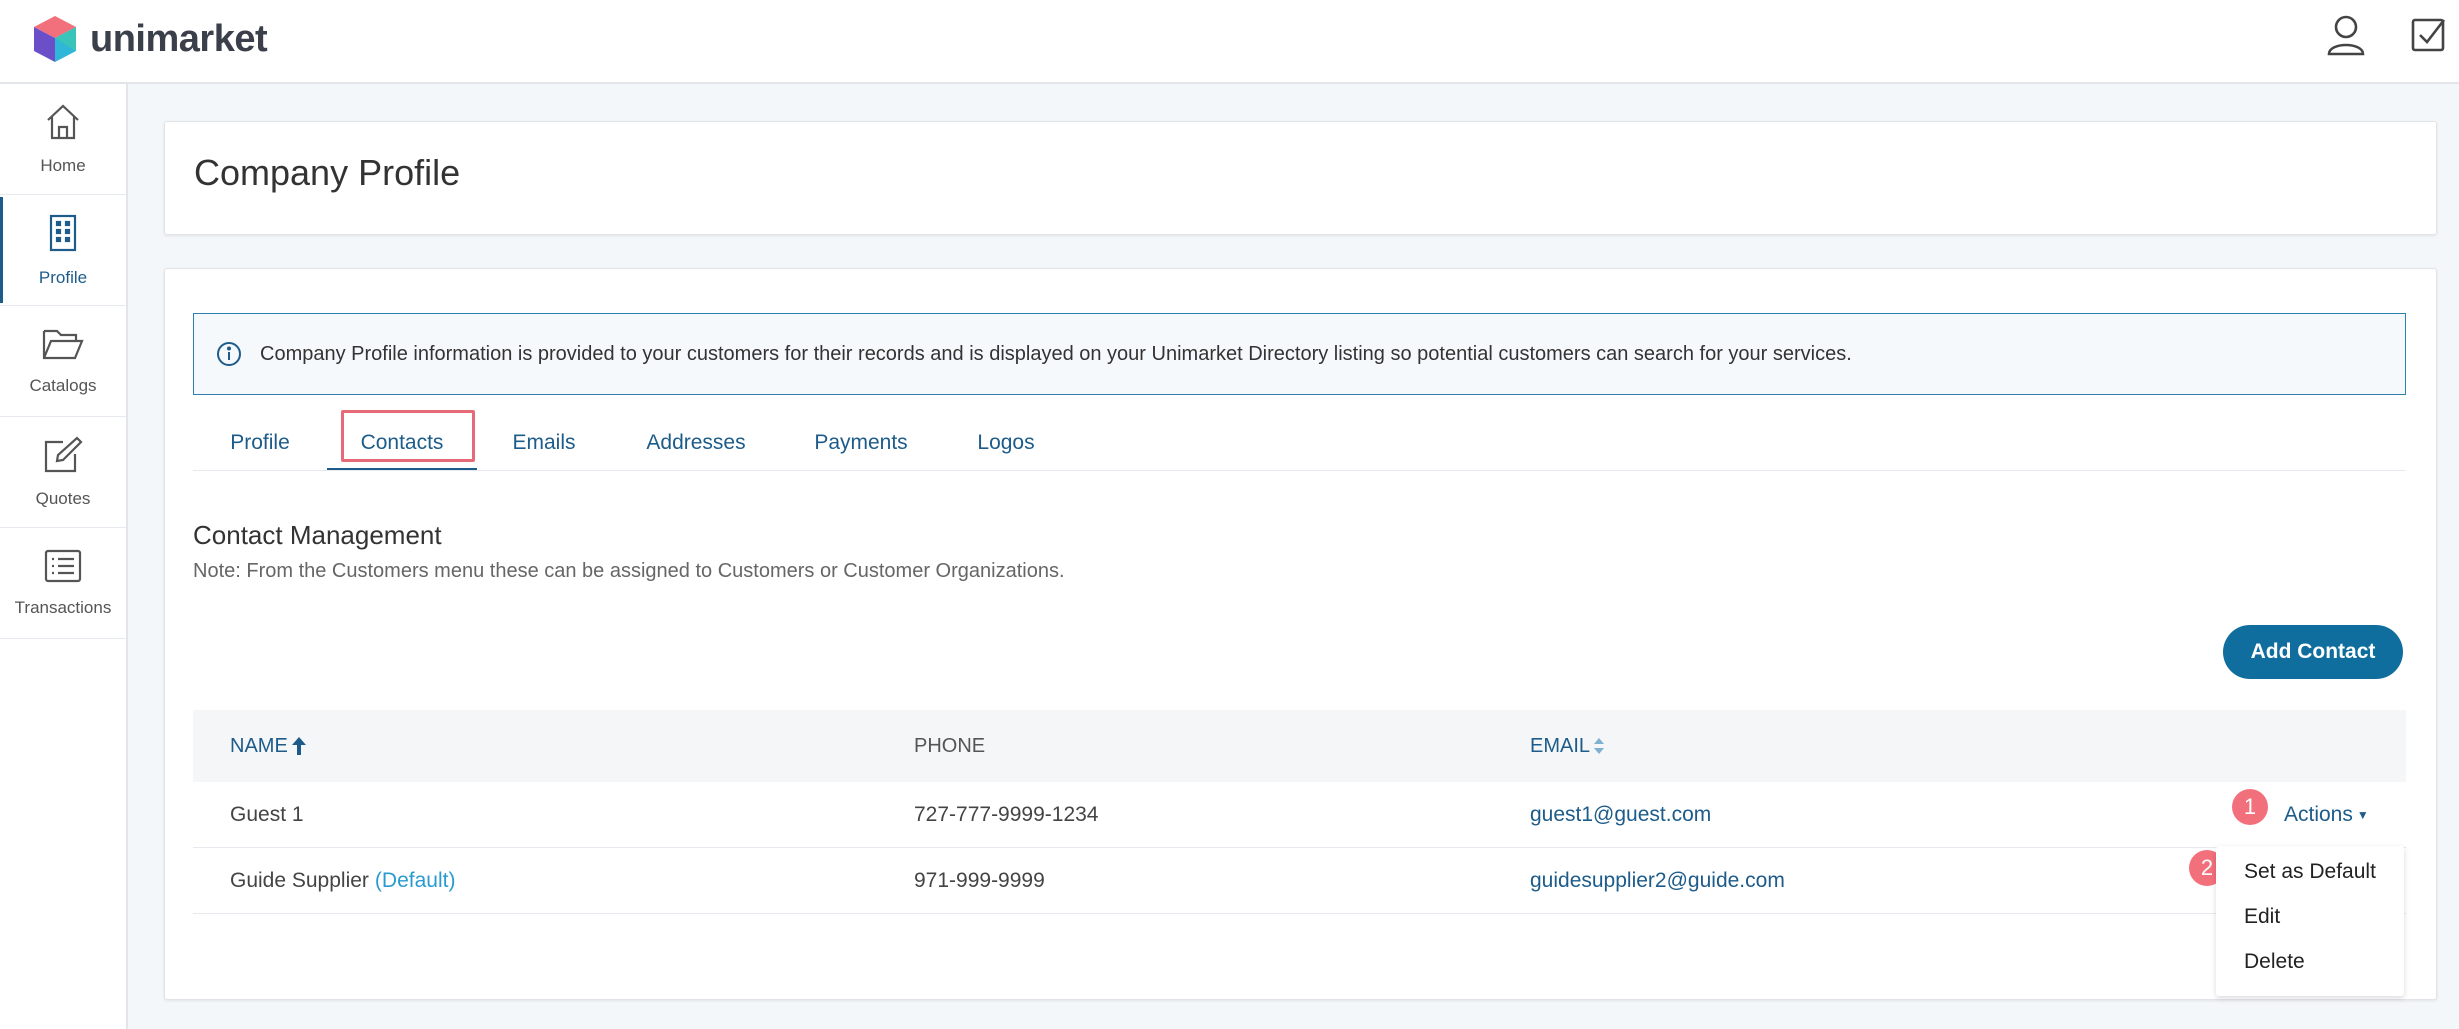 Image resolution: width=2459 pixels, height=1029 pixels. What do you see at coordinates (544, 443) in the screenshot?
I see `tab-emails: Emails` at bounding box center [544, 443].